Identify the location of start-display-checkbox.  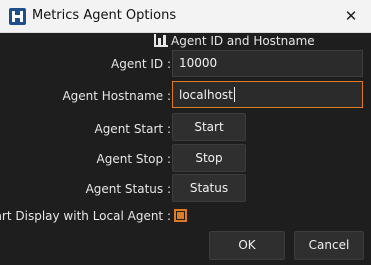
(180, 215).